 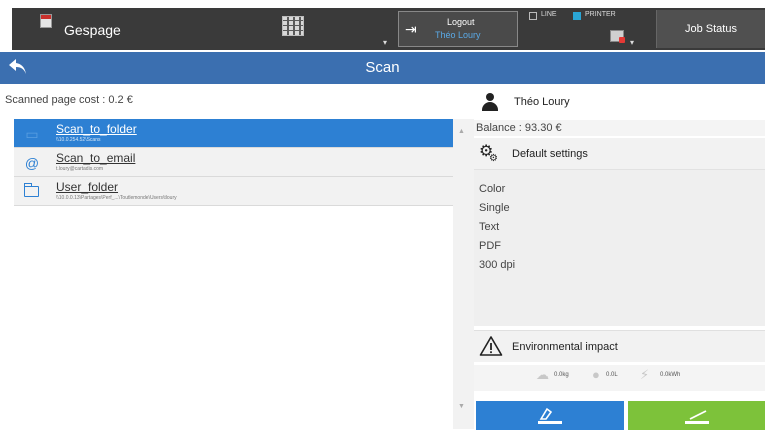 I want to click on environmental-stats: ☁ 0.0kg ● 0.0L ⚡ 0.0kWh, so click(x=619, y=378).